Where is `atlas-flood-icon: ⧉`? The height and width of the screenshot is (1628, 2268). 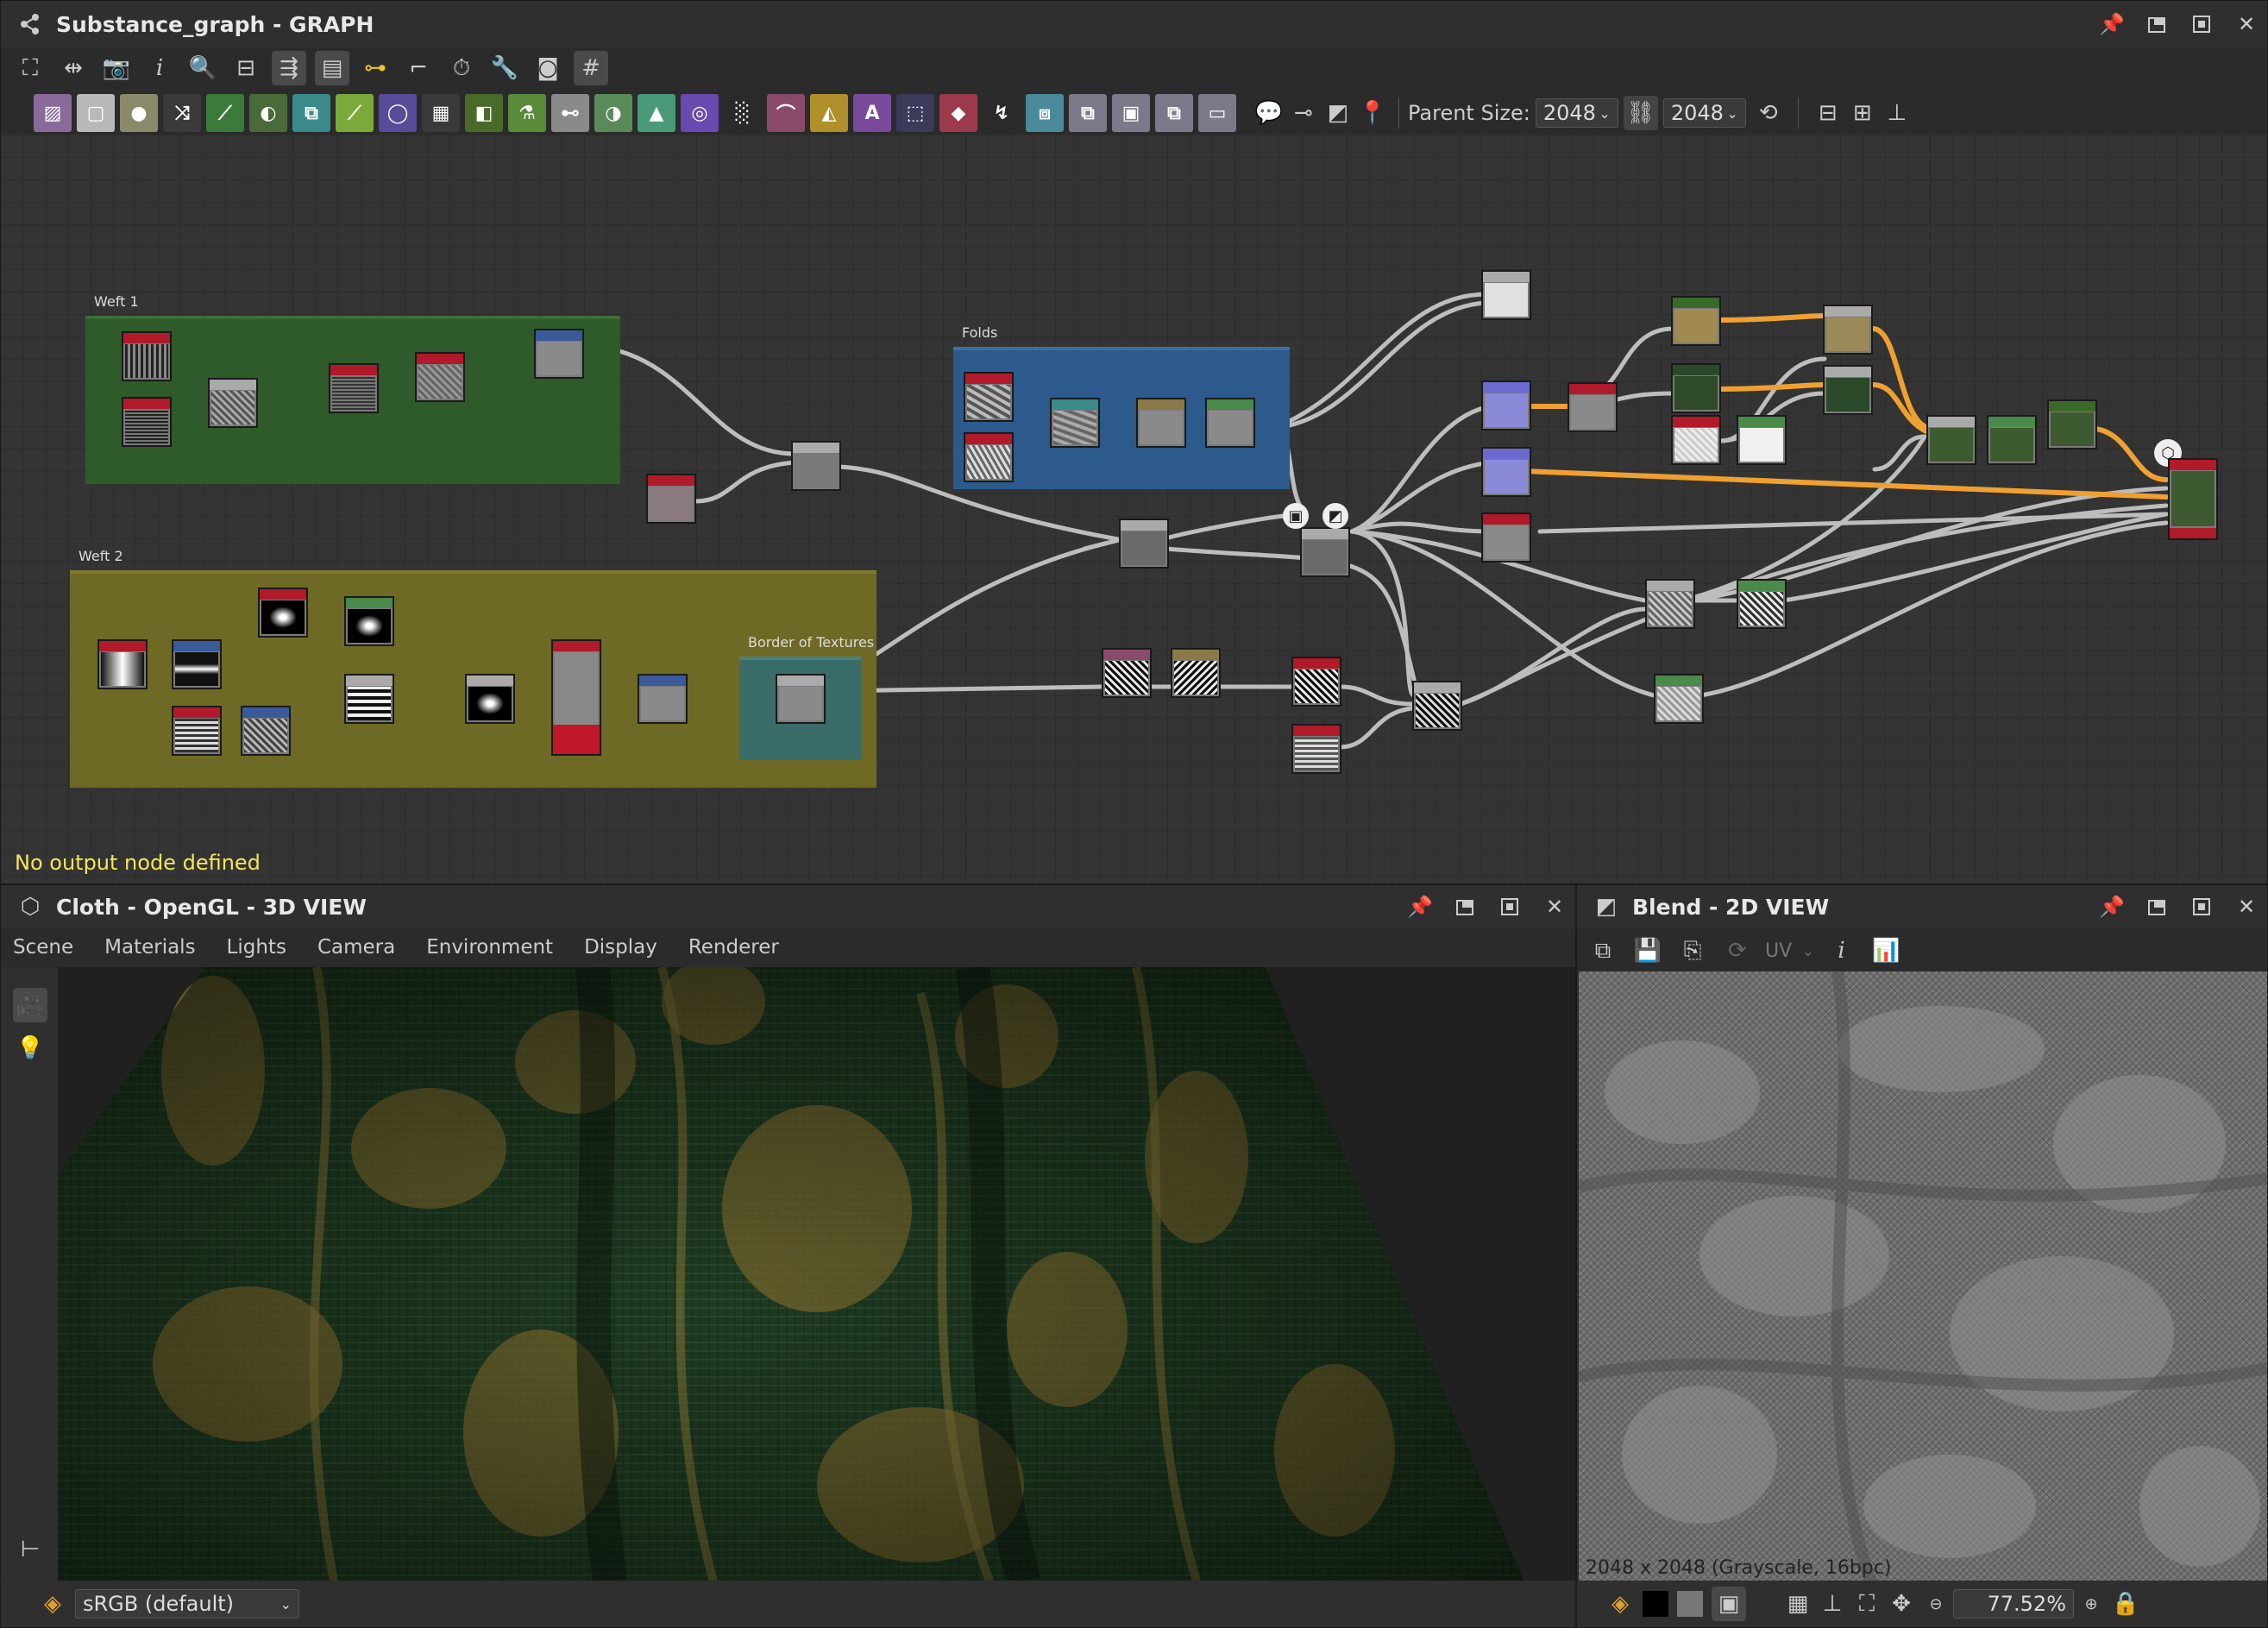 atlas-flood-icon: ⧉ is located at coordinates (1088, 113).